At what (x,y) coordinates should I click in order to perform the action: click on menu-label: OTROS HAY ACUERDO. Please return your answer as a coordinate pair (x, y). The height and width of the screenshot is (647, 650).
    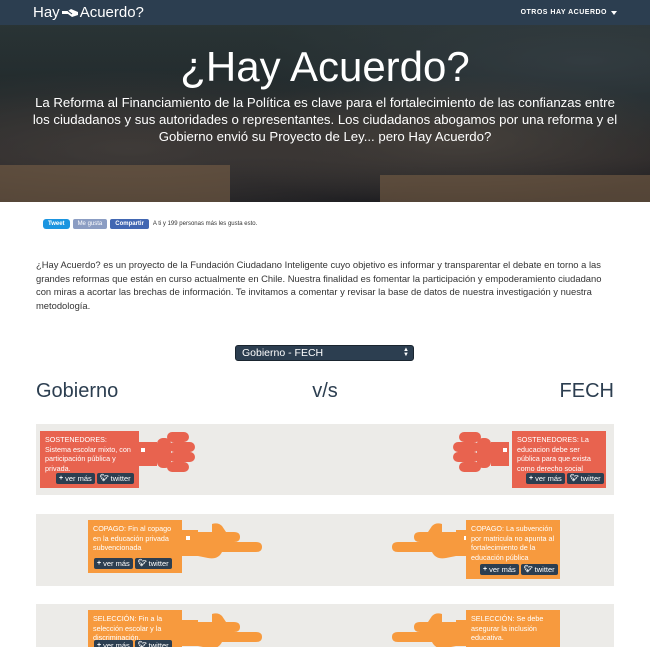
    Looking at the image, I should click on (563, 12).